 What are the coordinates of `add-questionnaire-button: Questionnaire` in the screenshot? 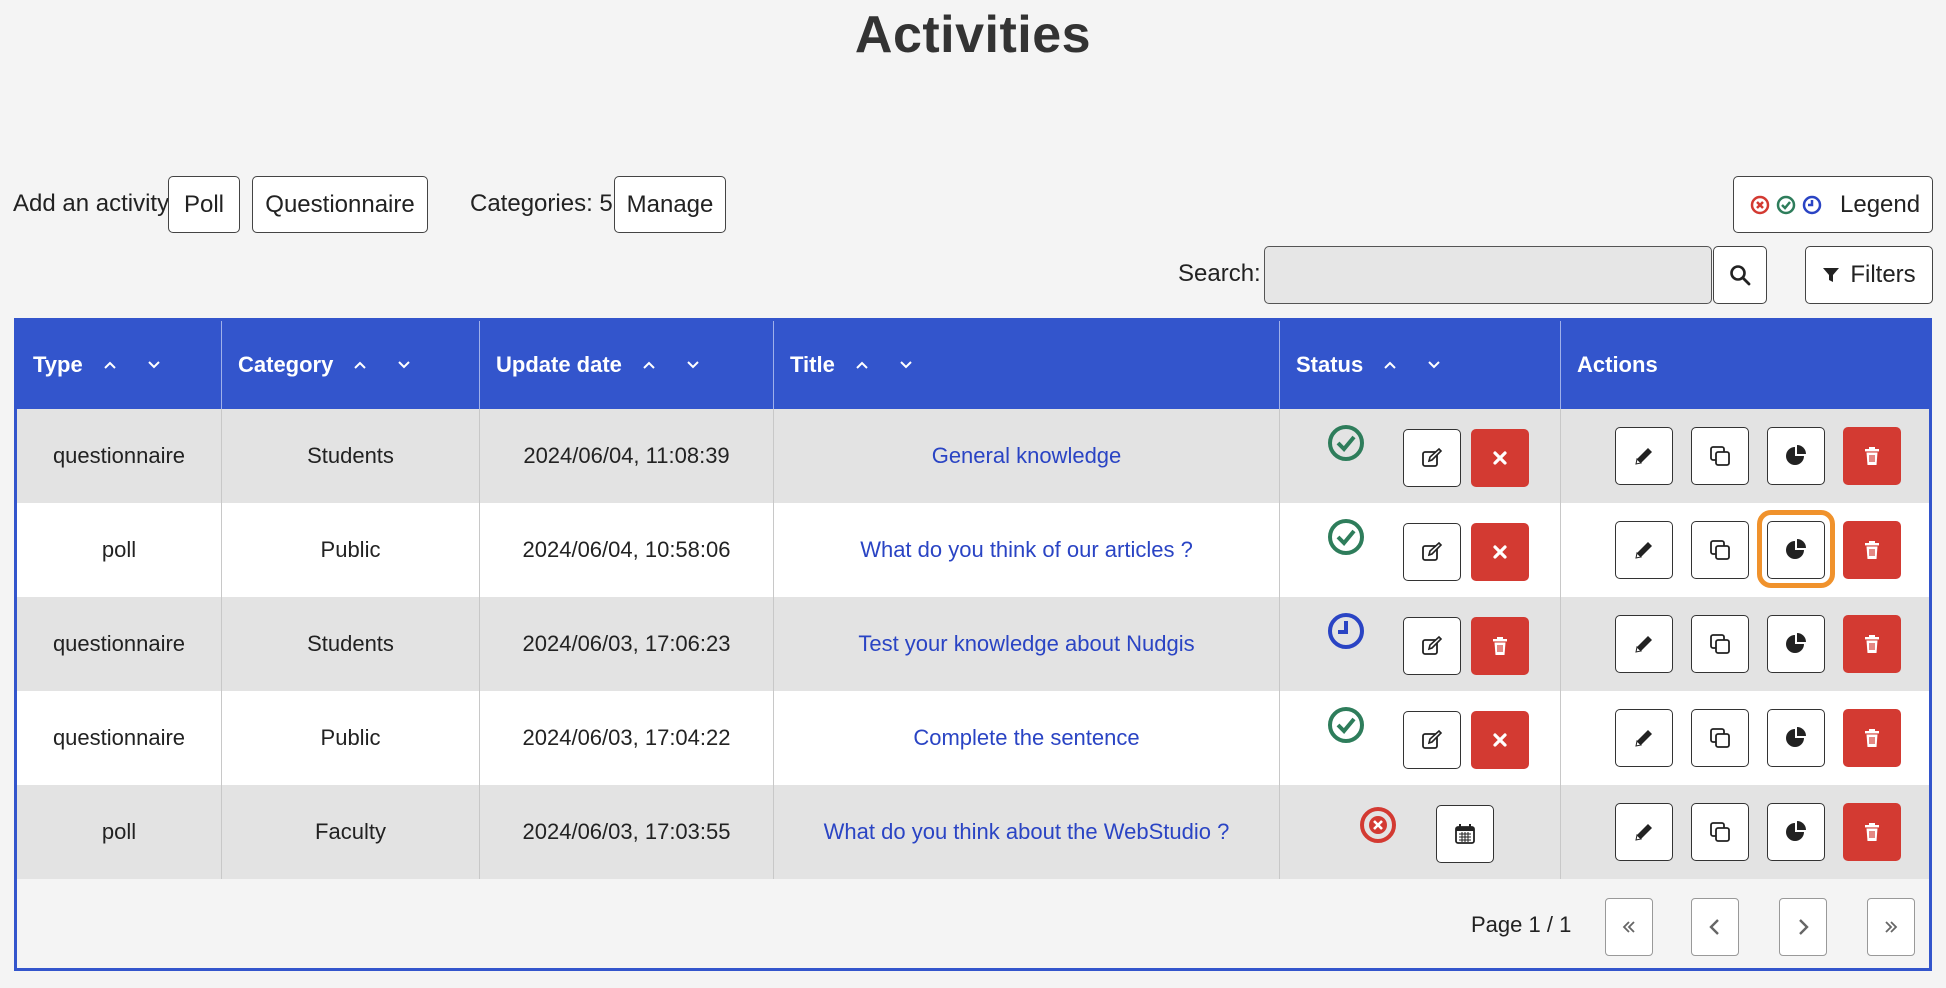 It's located at (340, 204).